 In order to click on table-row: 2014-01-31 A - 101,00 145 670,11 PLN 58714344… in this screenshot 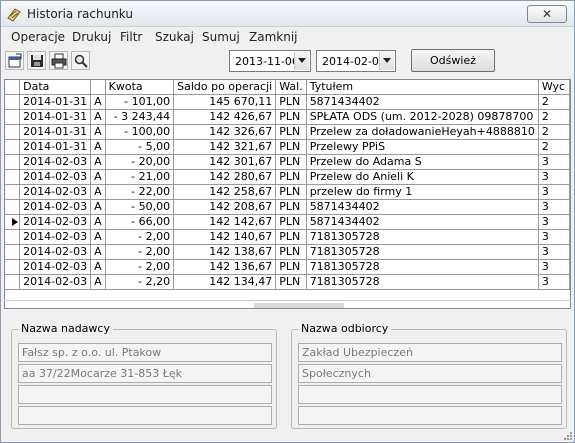, I will do `click(287, 102)`.